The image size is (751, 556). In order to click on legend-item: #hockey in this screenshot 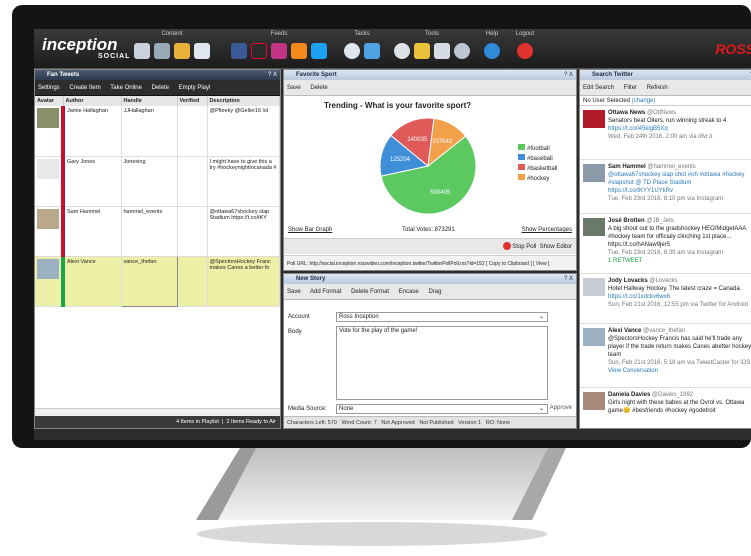, I will do `click(537, 179)`.